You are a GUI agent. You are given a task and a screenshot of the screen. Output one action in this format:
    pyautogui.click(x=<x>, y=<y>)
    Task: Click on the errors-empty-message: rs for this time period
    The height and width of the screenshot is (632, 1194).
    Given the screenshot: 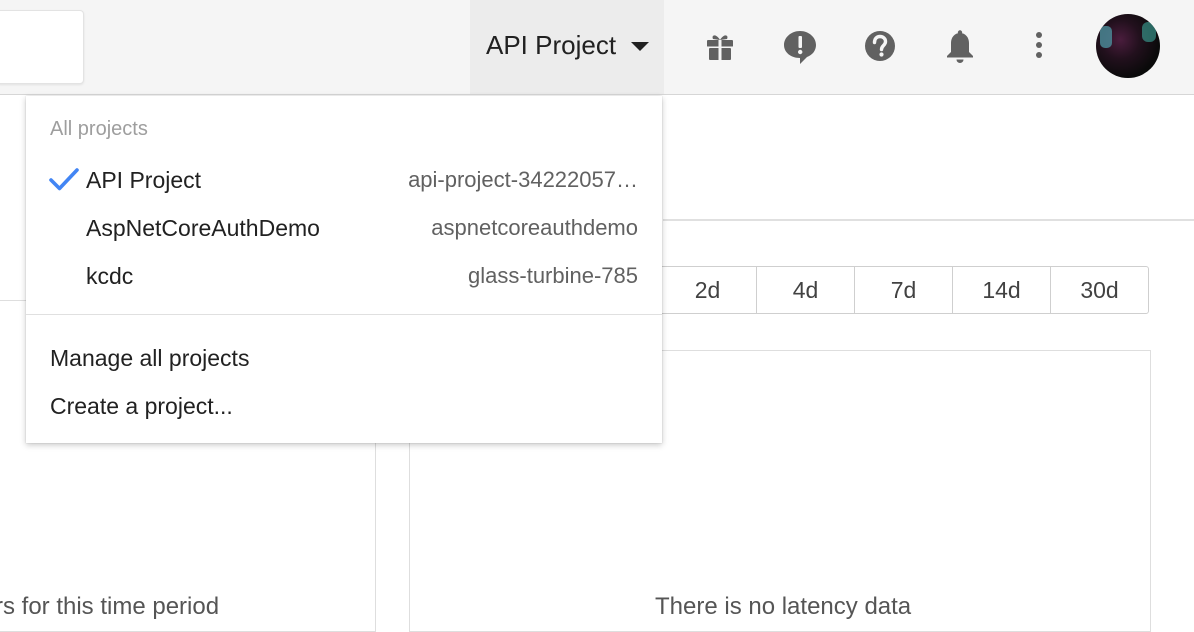 What is the action you would take?
    pyautogui.click(x=110, y=606)
    